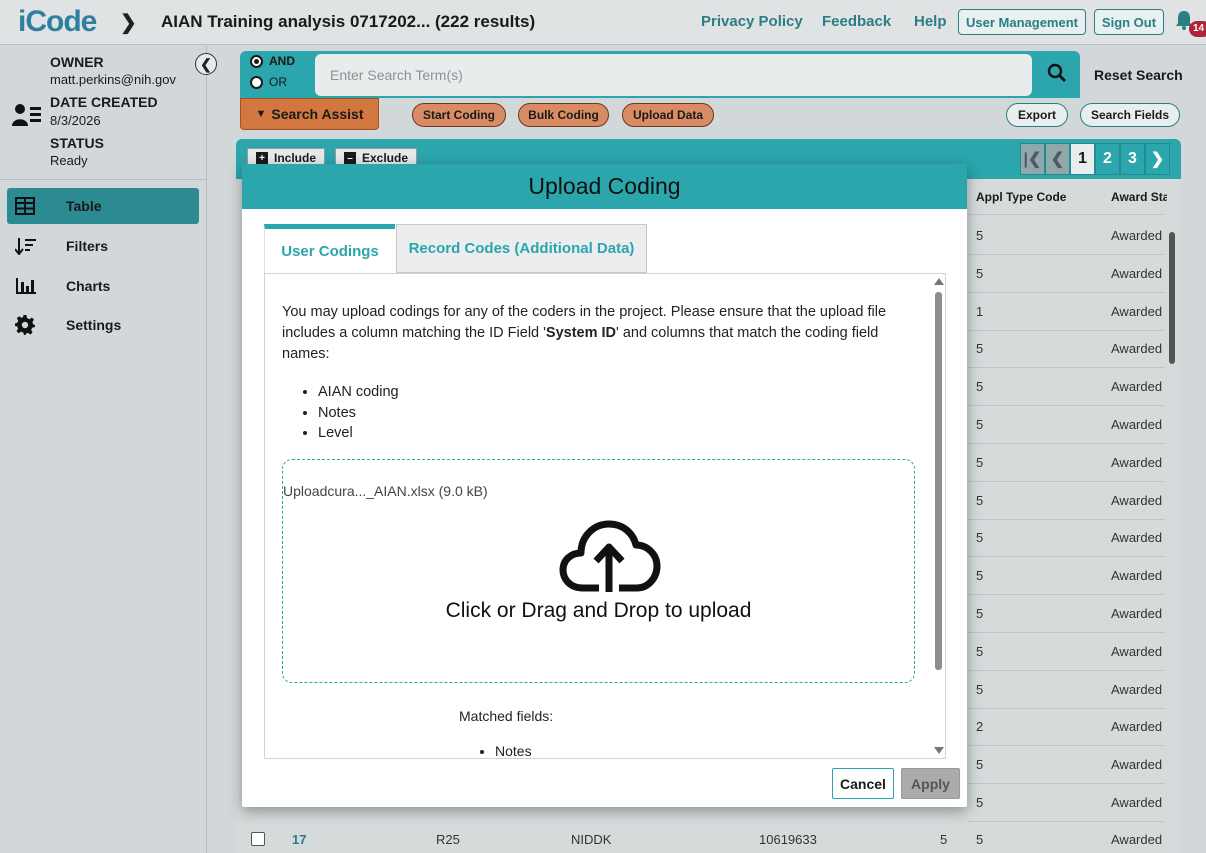 The width and height of the screenshot is (1206, 853). What do you see at coordinates (385, 491) in the screenshot?
I see `uploaded-file-name: Uploadcura..._AIAN.xlsx (9.0 kB)` at bounding box center [385, 491].